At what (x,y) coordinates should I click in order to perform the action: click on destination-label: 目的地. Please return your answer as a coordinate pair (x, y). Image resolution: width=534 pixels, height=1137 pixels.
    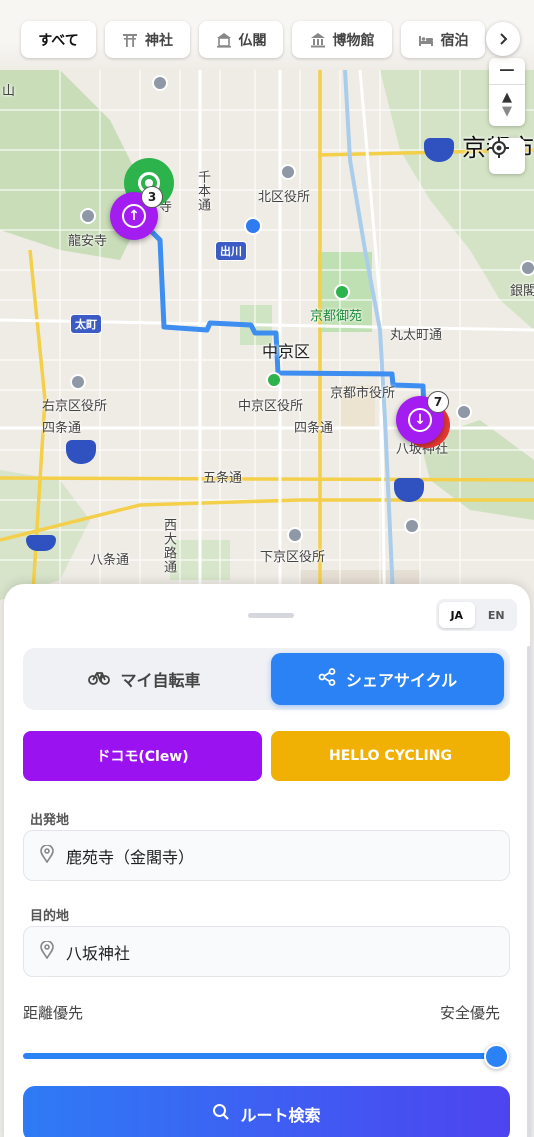
    Looking at the image, I should click on (50, 916).